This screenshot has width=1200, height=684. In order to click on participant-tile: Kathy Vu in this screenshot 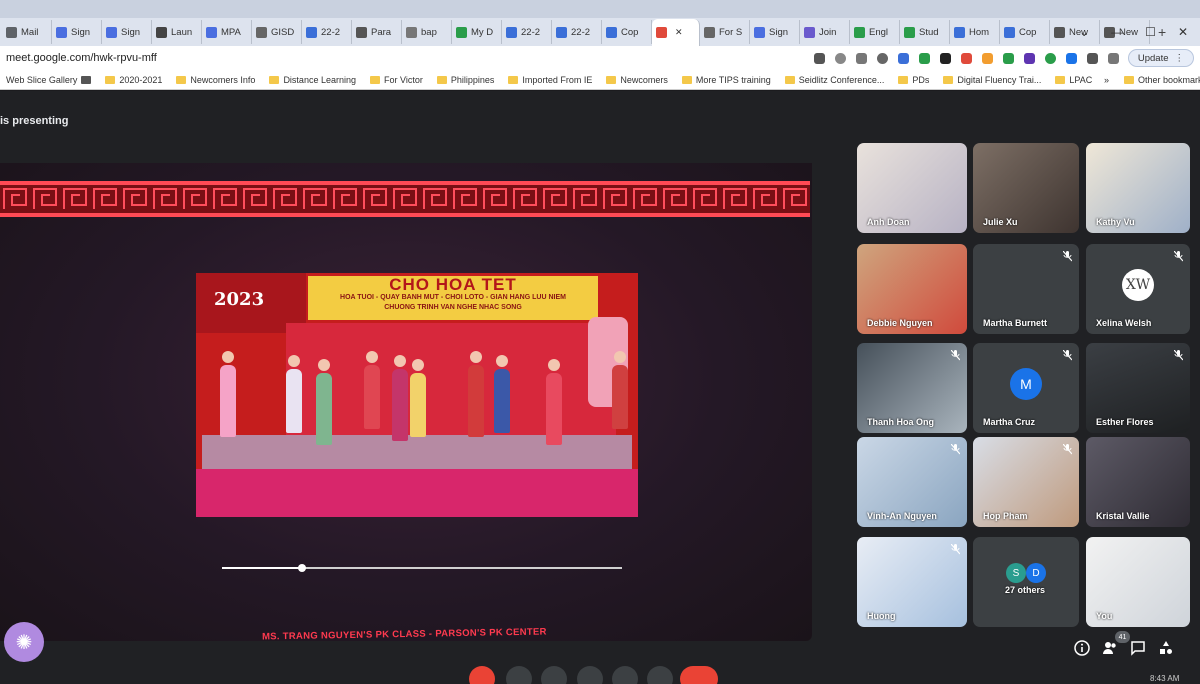, I will do `click(1138, 188)`.